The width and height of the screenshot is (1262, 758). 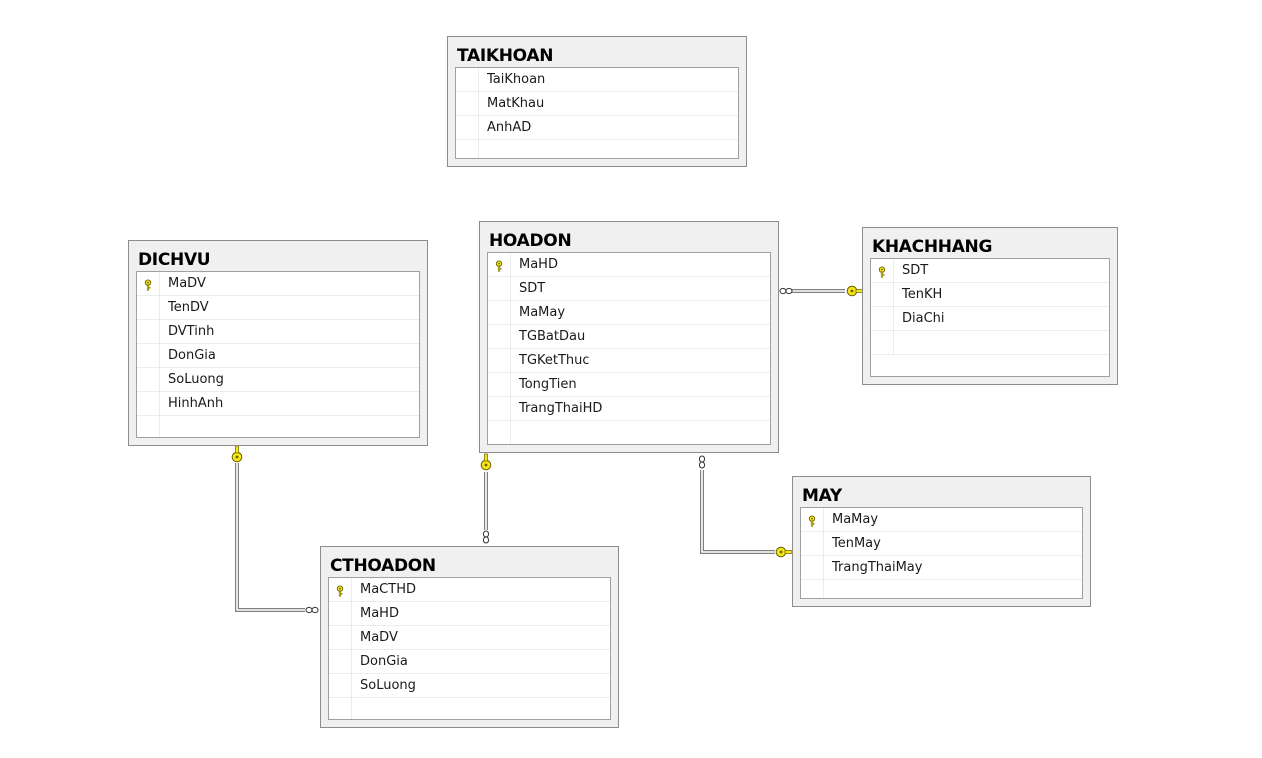 What do you see at coordinates (561, 408) in the screenshot?
I see `column-name: TrangThaiHD` at bounding box center [561, 408].